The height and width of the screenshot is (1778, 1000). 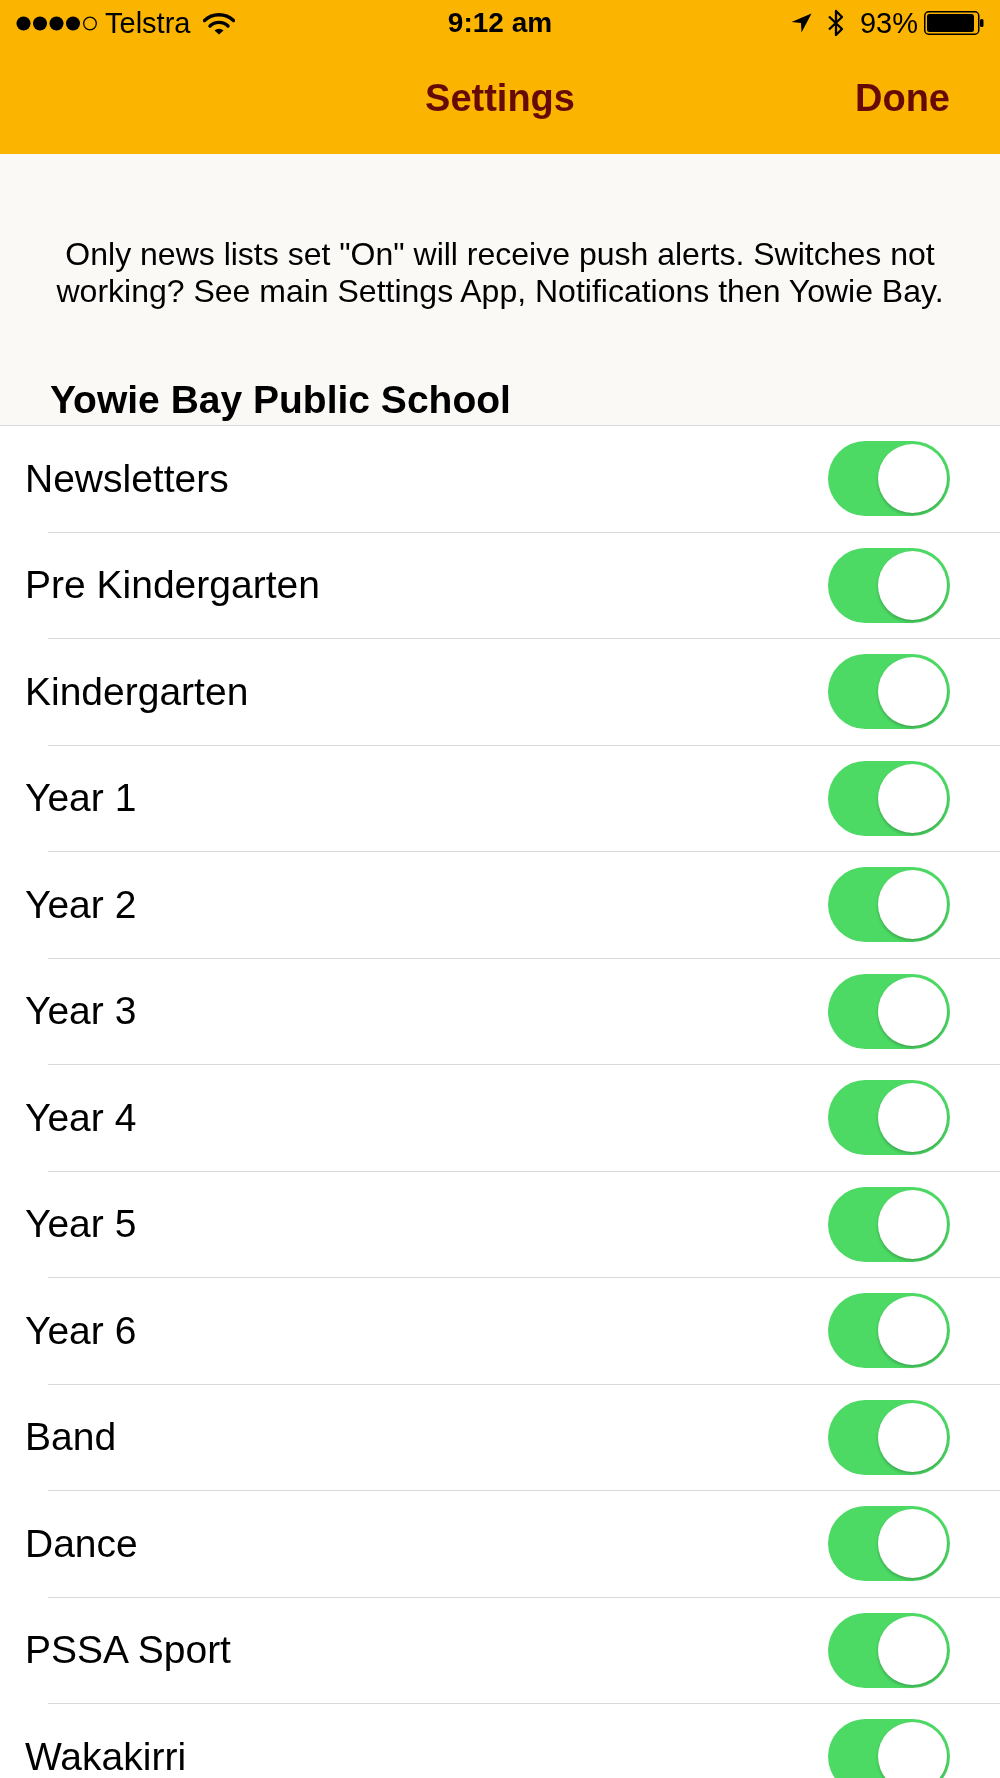 I want to click on toggle-switch, so click(x=889, y=1748).